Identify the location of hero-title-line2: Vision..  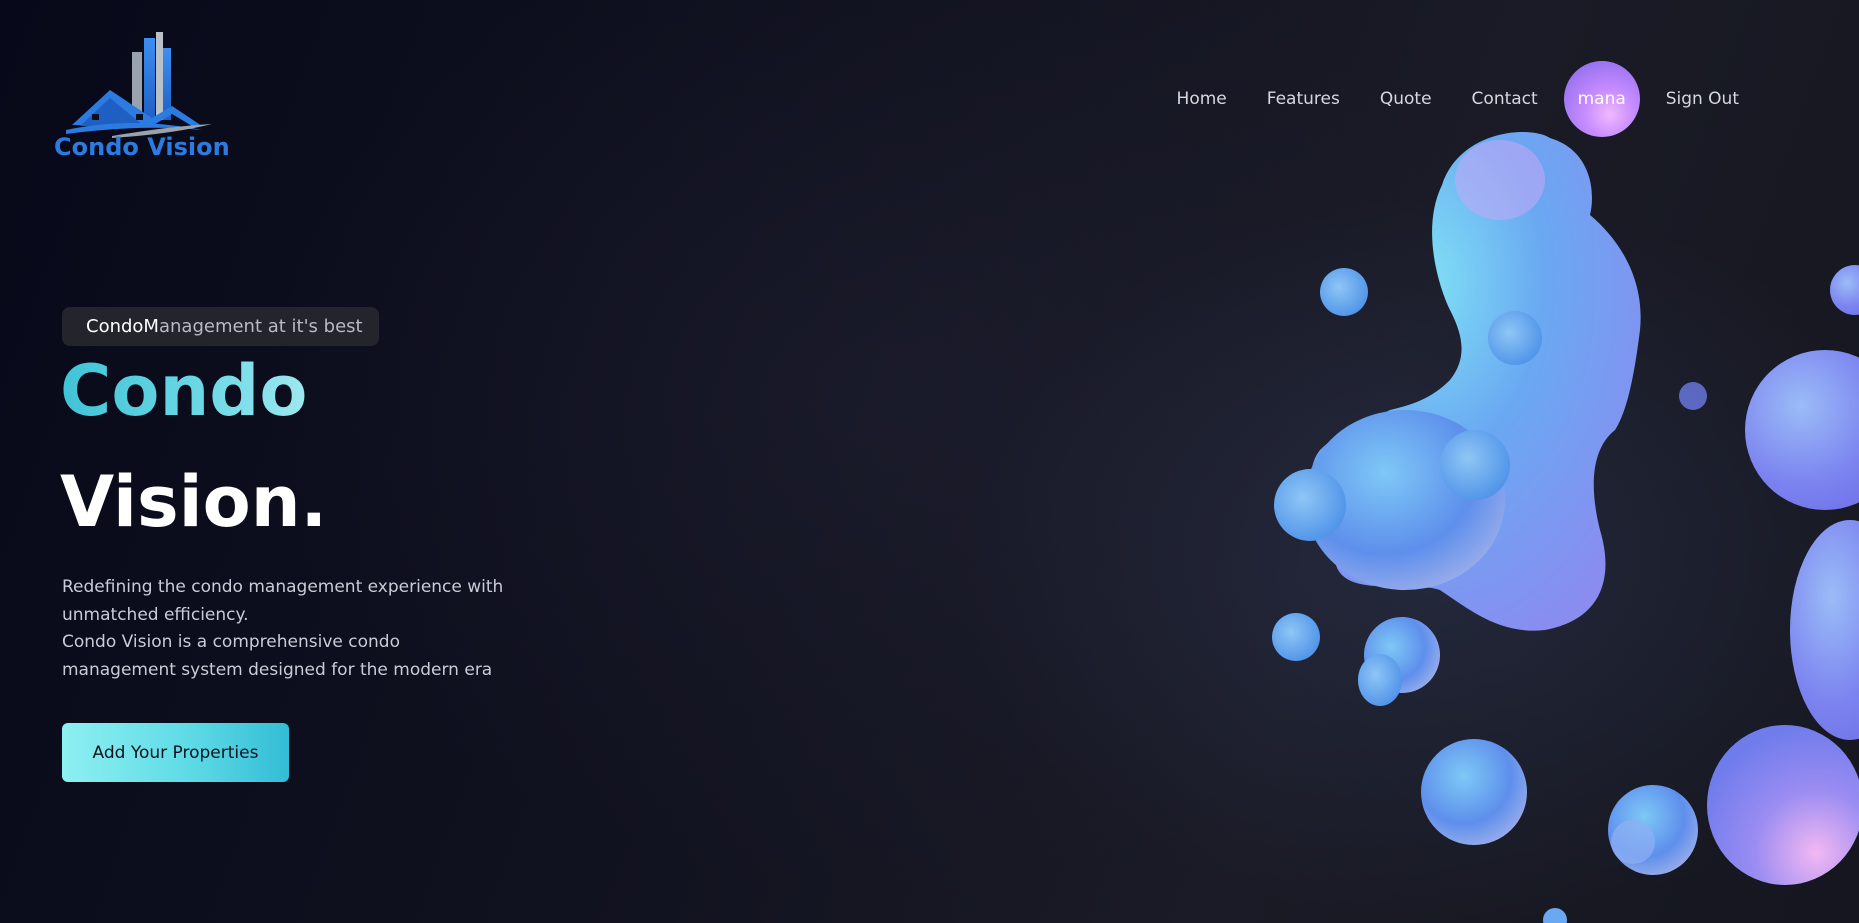
(194, 502).